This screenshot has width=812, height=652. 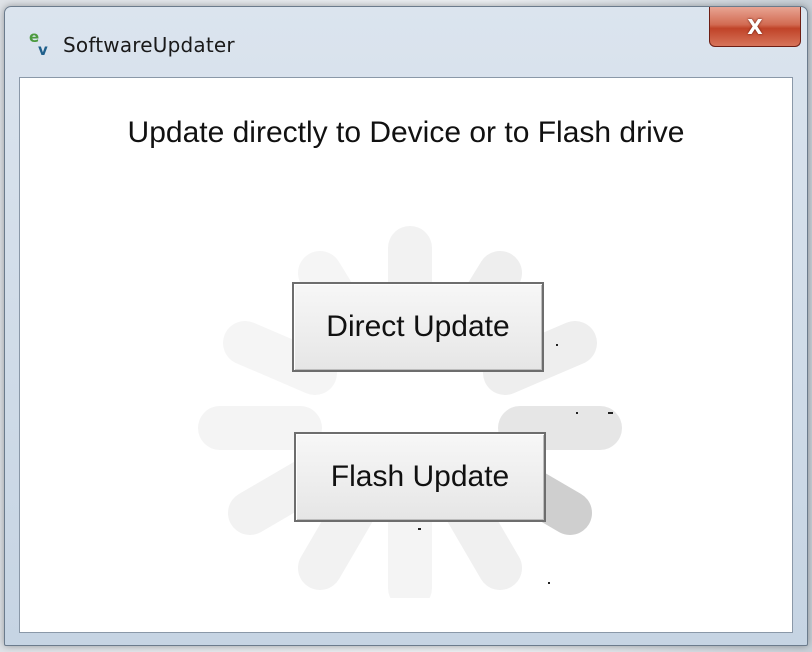 What do you see at coordinates (406, 42) in the screenshot?
I see `title-bar: e v SoftwareUpdater X` at bounding box center [406, 42].